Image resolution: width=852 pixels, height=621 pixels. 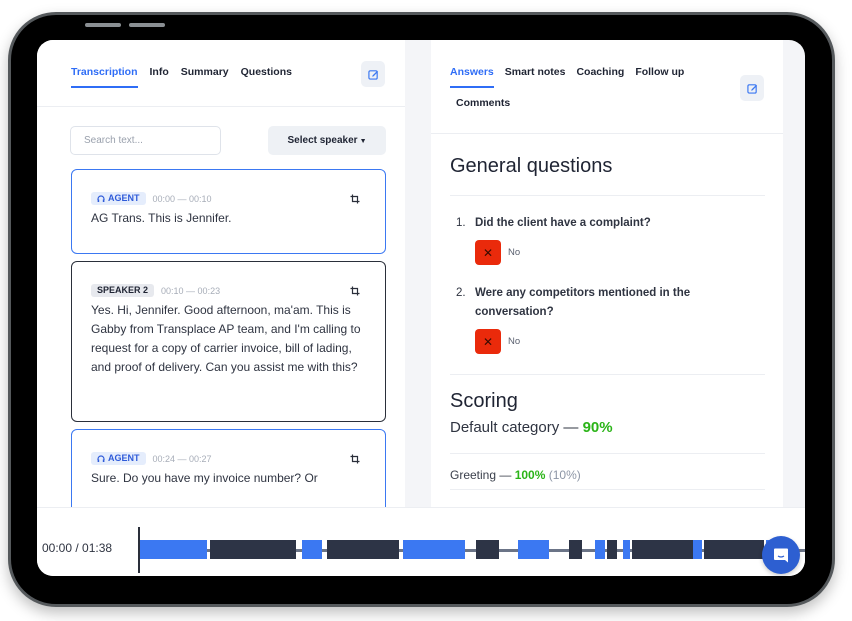 I want to click on speaker-badge: SPEAKER 2, so click(x=123, y=290).